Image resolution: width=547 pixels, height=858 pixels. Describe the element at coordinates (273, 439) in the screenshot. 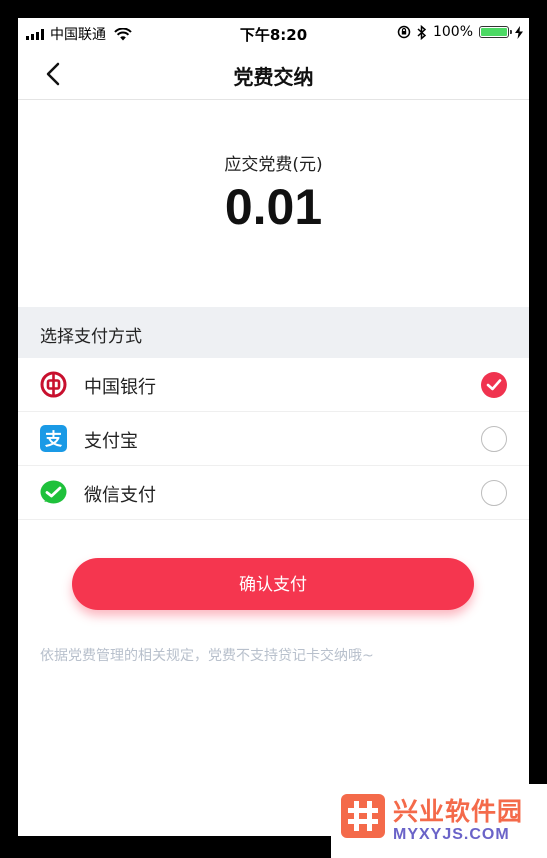

I see `payment-option-alipay: 支 支付宝` at that location.